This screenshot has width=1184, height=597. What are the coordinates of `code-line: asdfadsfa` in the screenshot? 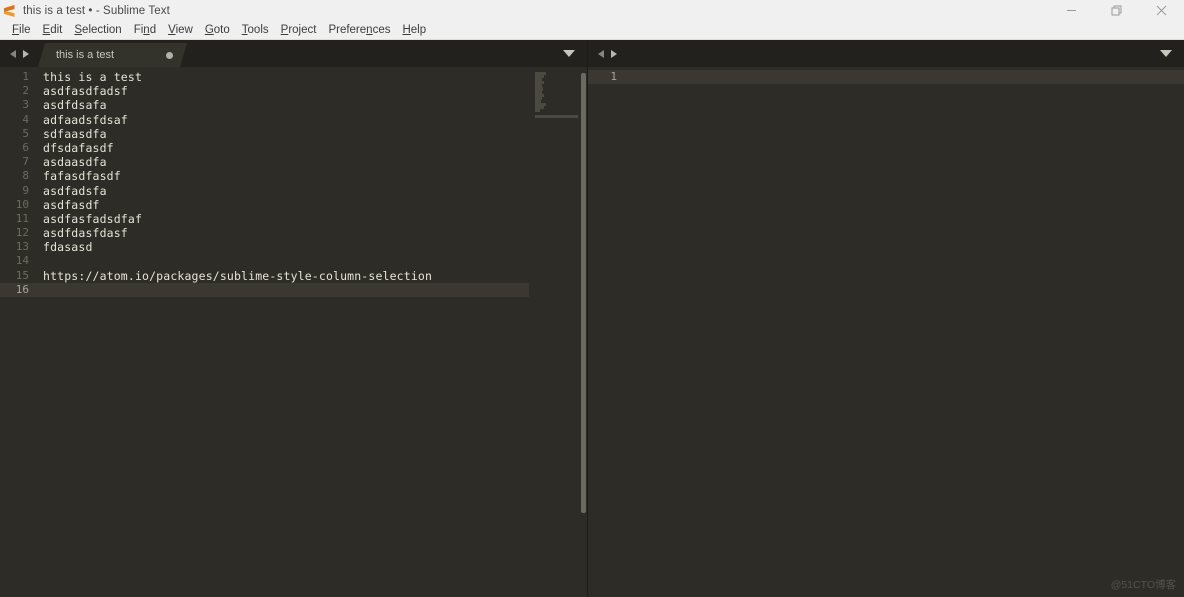 It's located at (282, 191).